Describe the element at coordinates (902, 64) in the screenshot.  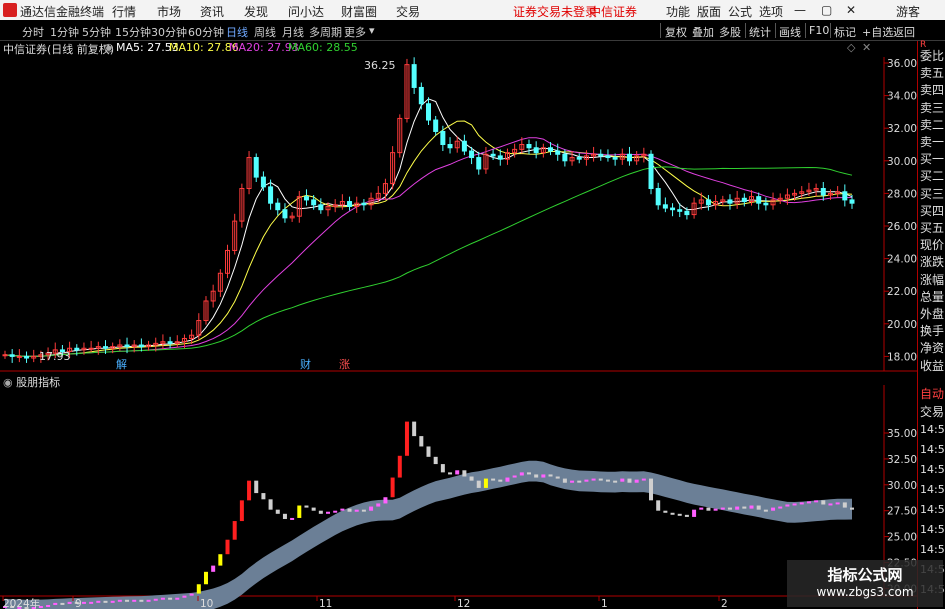
I see `price-tick-label: 36.00` at that location.